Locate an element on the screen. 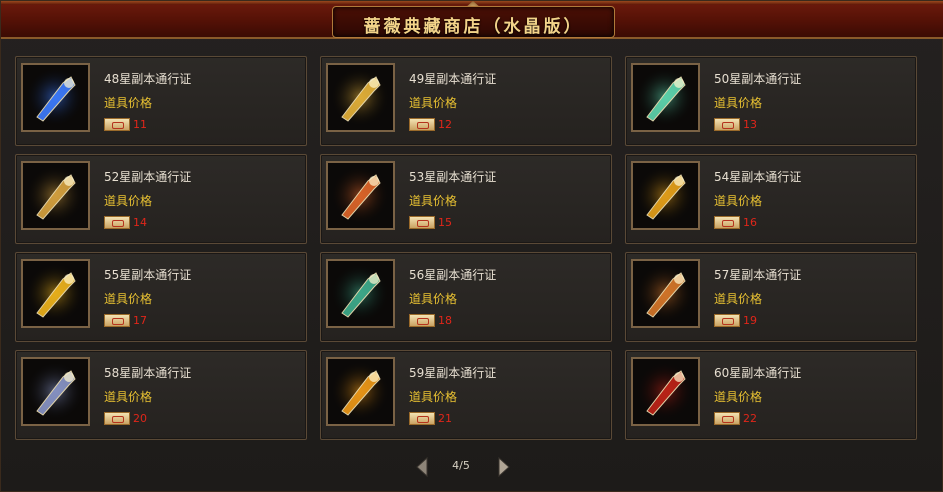 Image resolution: width=943 pixels, height=492 pixels. shop-item-card: 53星副本通行证 道具价格 15 is located at coordinates (466, 199).